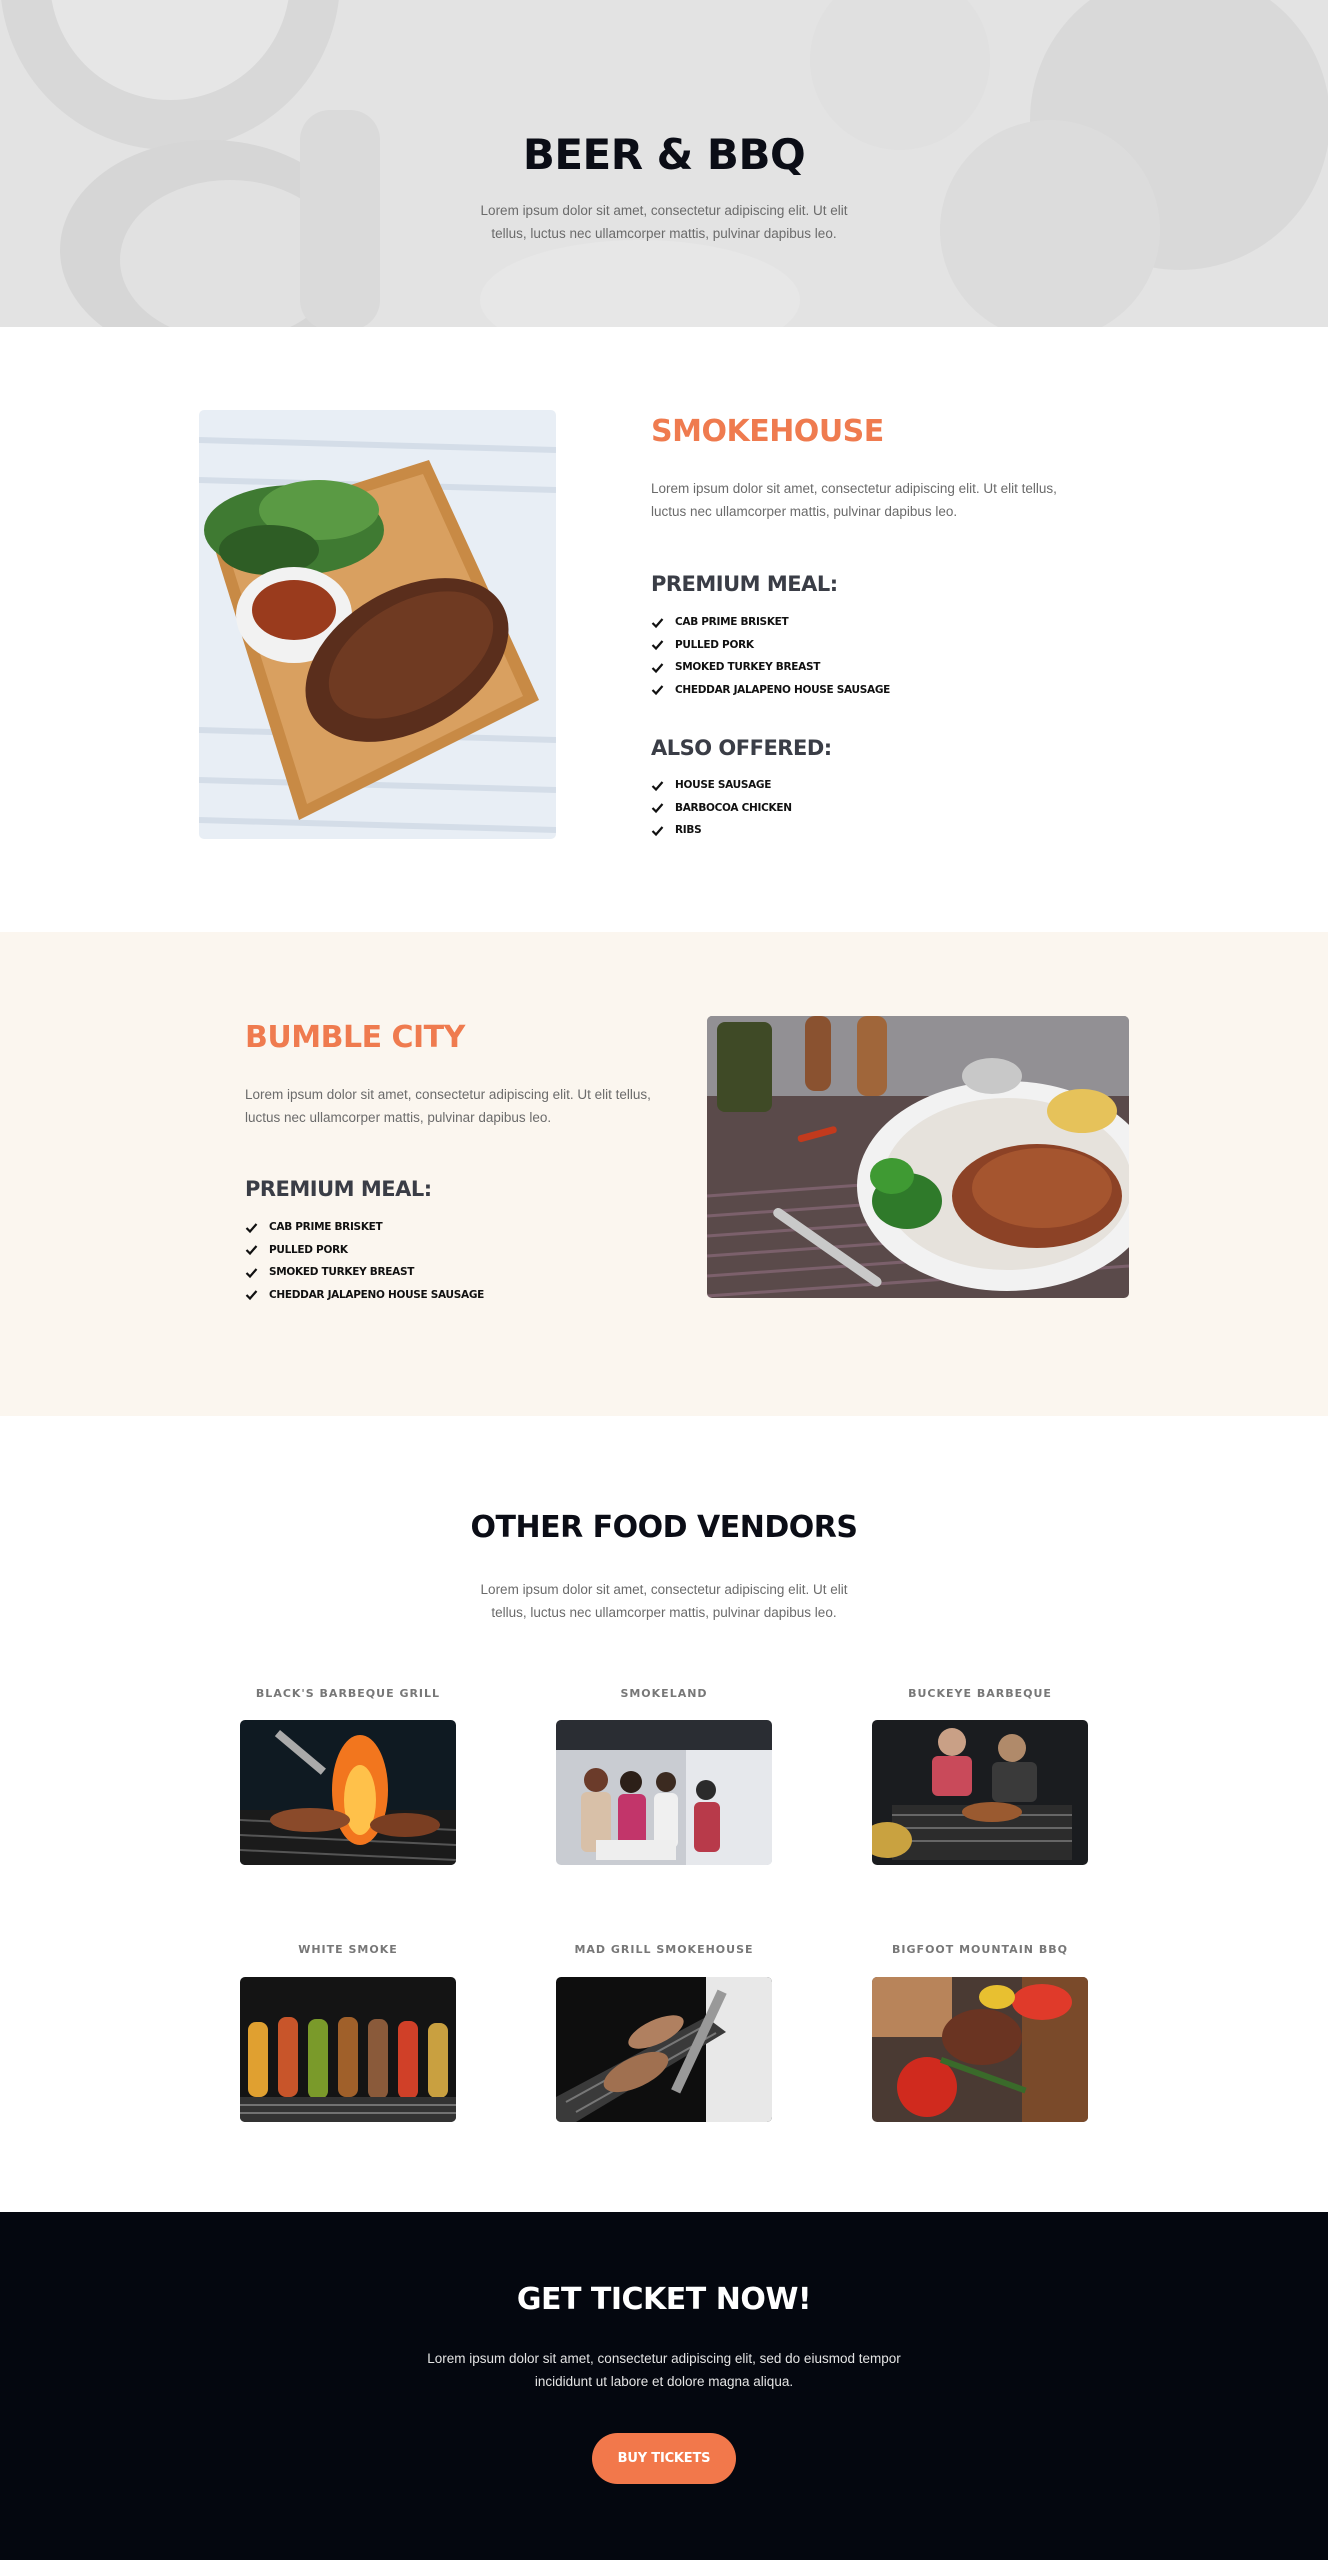  I want to click on smokehouse-also-list: HOUSE SAUSAGE BARBOCOA CHICKEN RIBS, so click(721, 808).